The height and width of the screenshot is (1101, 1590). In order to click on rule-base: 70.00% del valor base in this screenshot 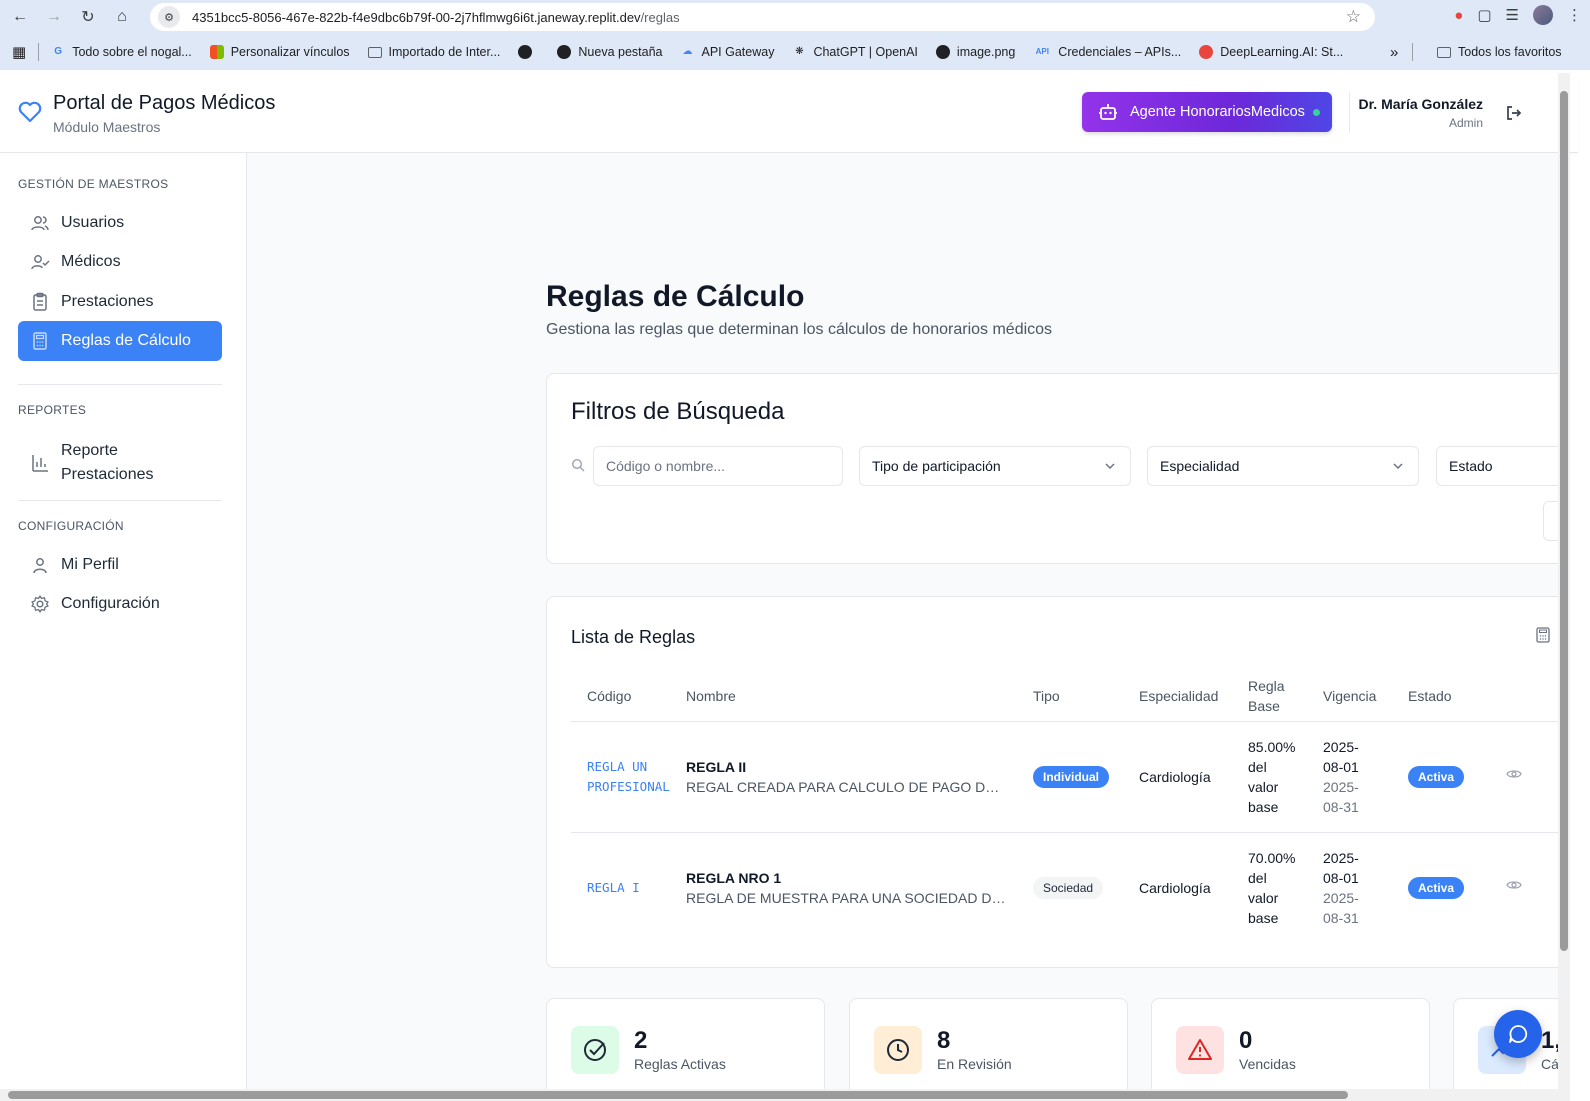, I will do `click(1272, 887)`.